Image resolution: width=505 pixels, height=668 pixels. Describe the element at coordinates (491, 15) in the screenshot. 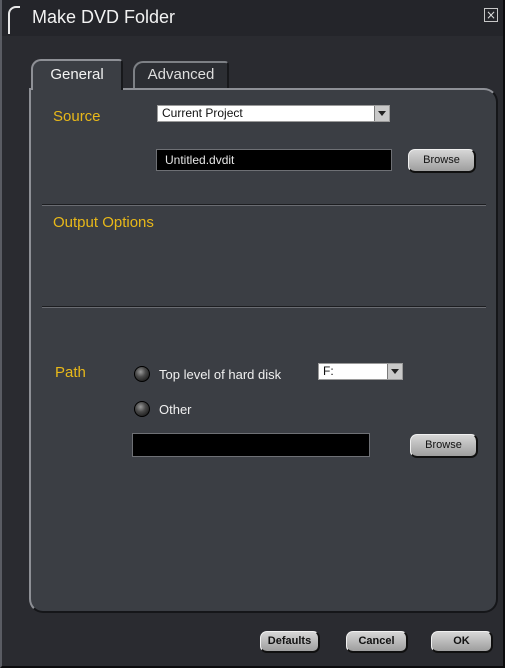

I see `close-icon: ×` at that location.